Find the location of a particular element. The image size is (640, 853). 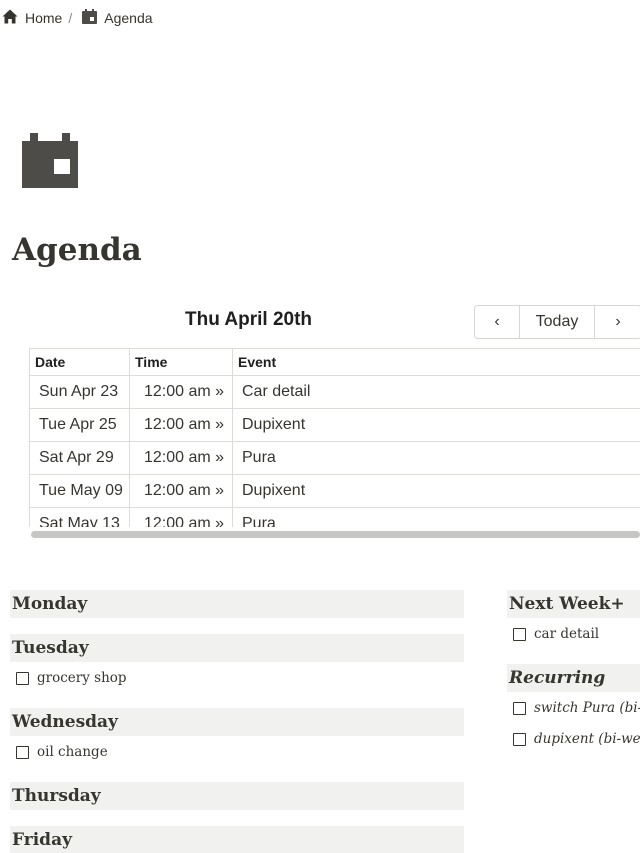

table-row: Sat Apr 29 12:00 am » Pura is located at coordinates (335, 458).